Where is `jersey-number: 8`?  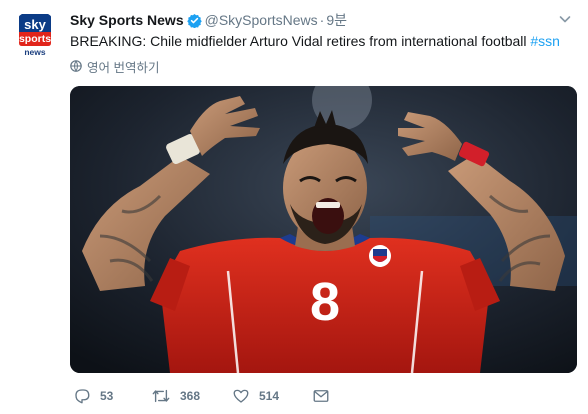 jersey-number: 8 is located at coordinates (325, 302).